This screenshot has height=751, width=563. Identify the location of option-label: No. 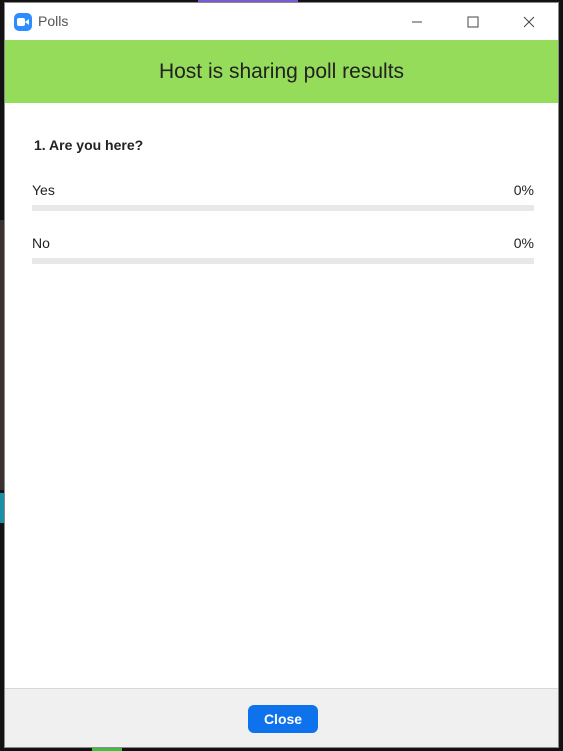
(41, 243).